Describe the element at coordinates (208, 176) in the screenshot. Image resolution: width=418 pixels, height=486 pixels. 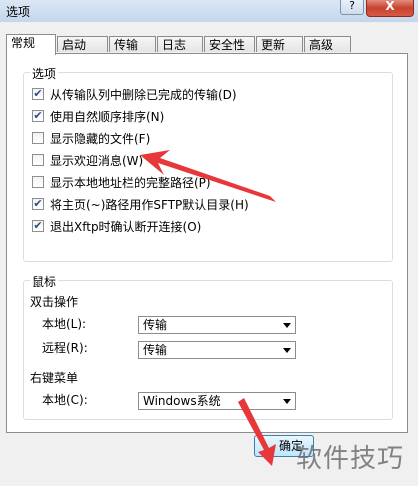
I see `red-arrow-welcome` at that location.